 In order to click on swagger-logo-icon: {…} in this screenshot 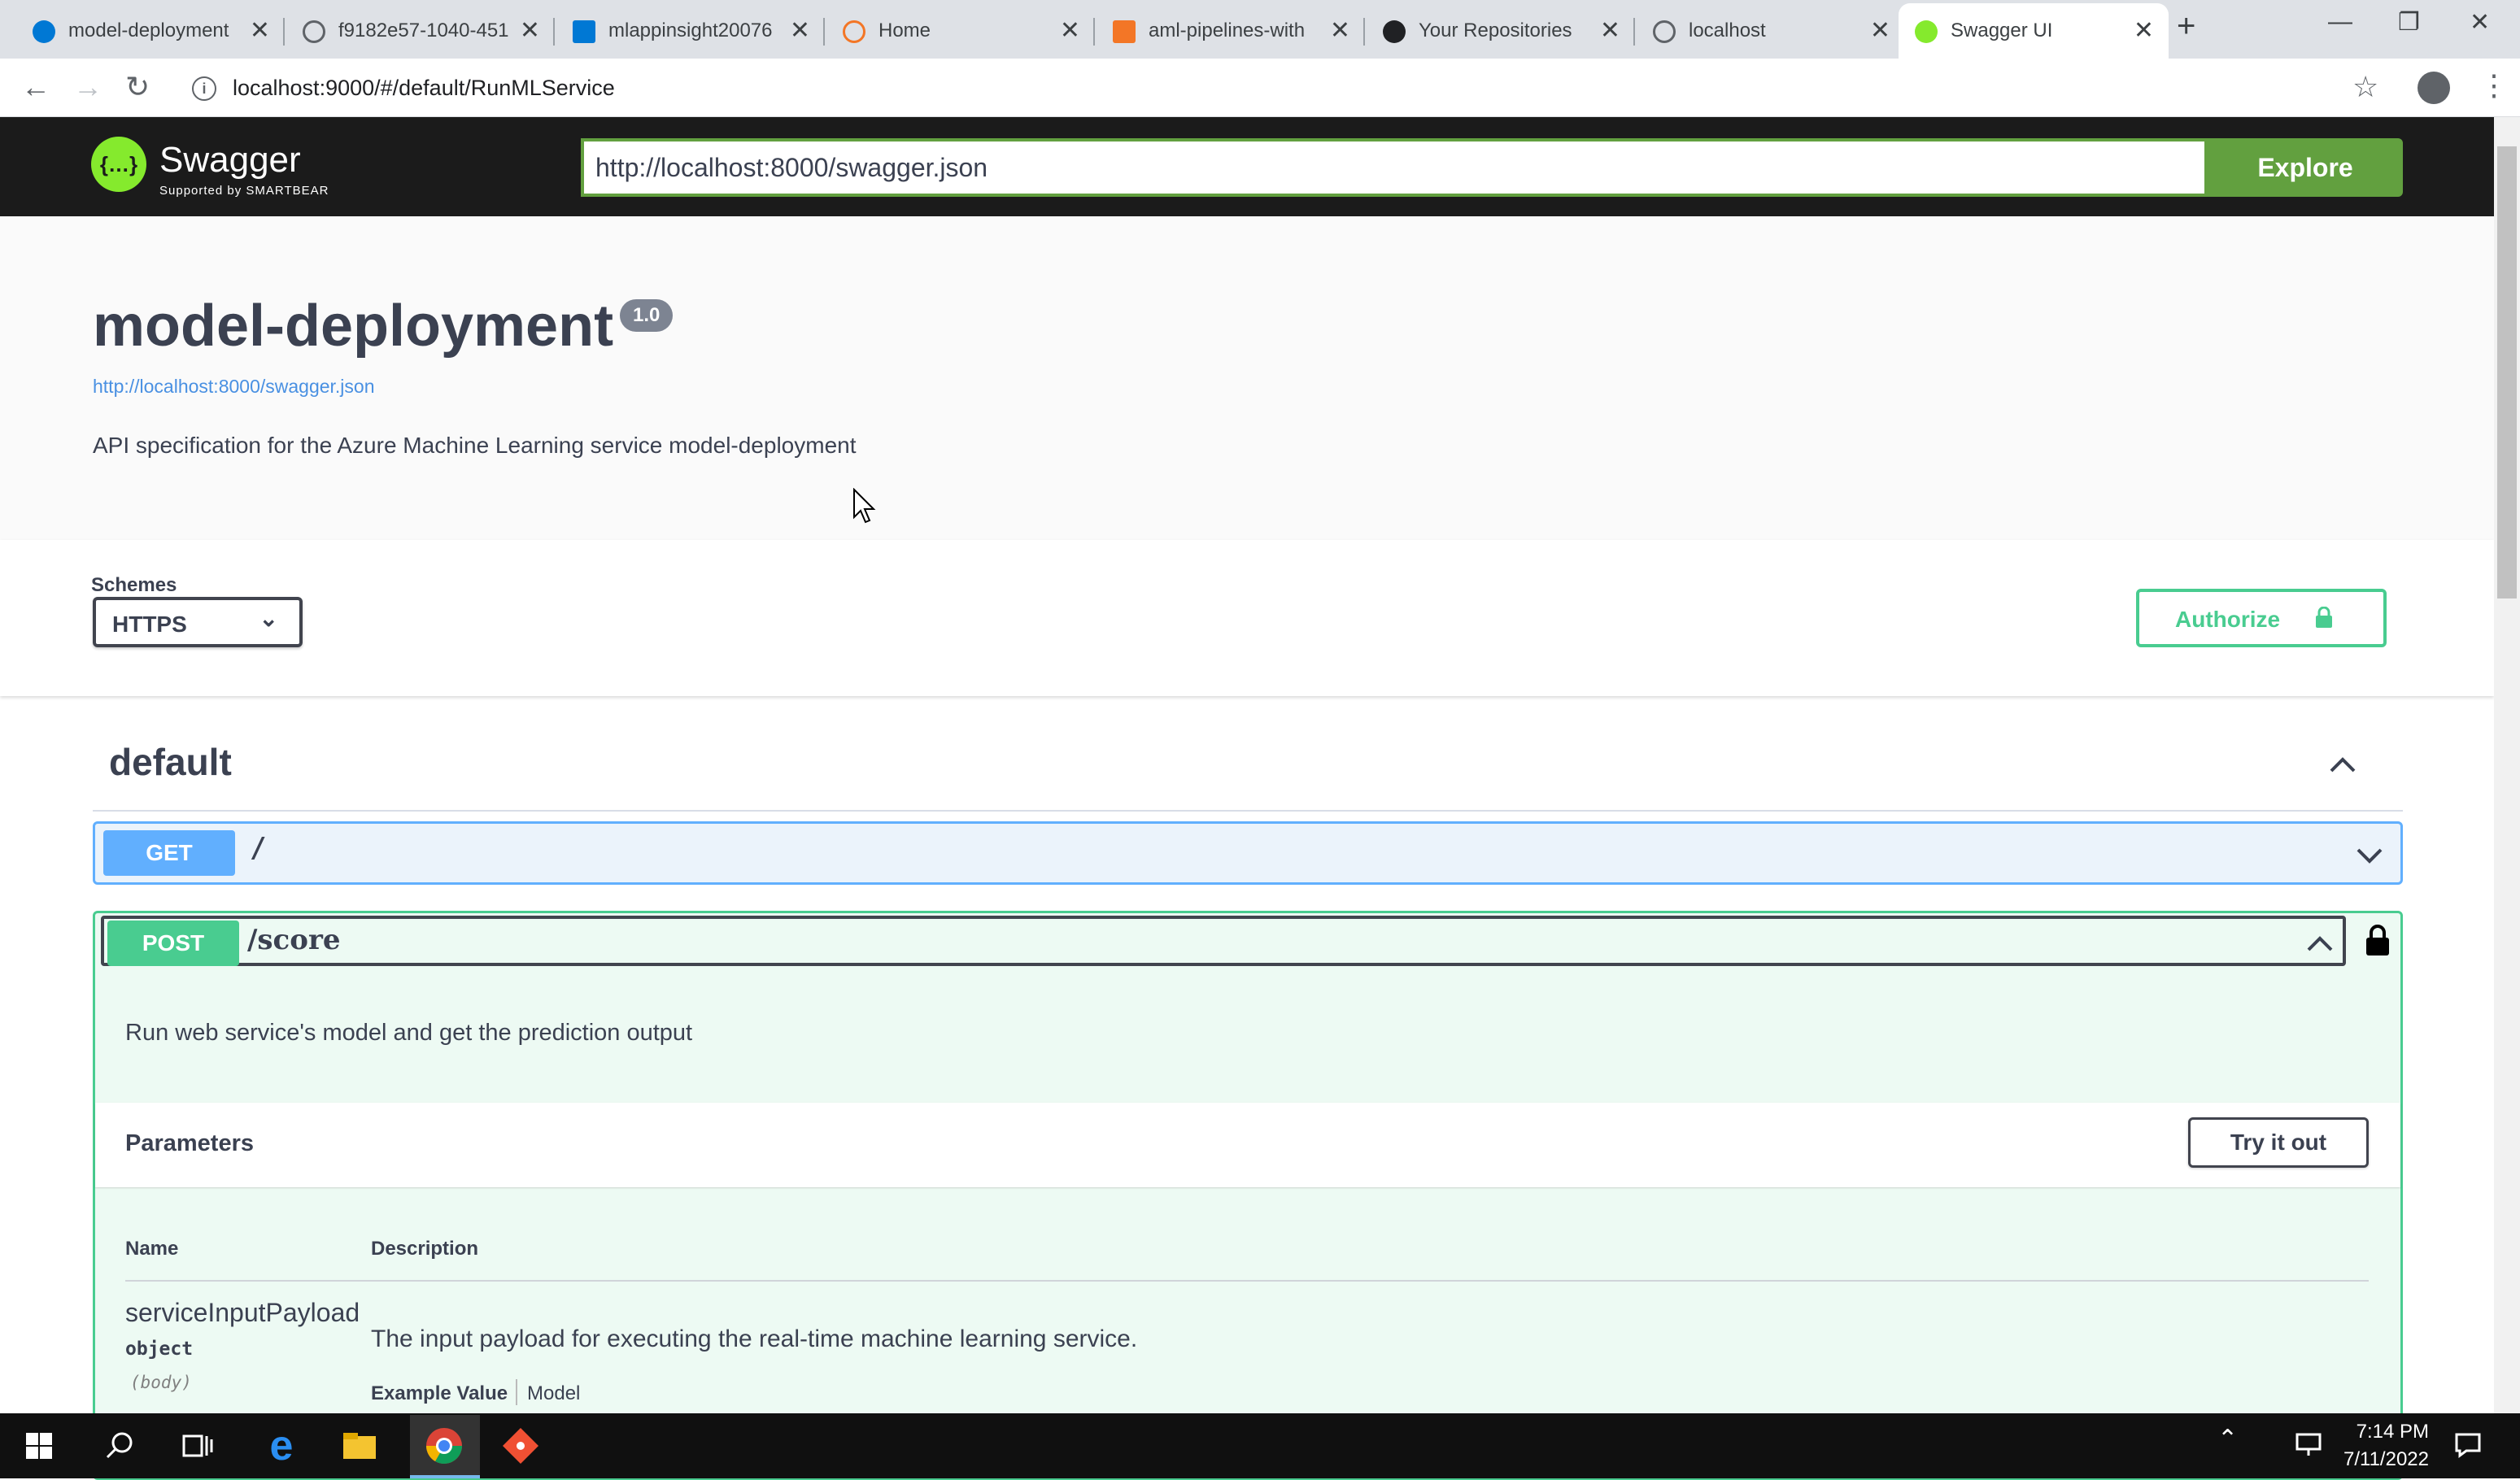, I will do `click(118, 164)`.